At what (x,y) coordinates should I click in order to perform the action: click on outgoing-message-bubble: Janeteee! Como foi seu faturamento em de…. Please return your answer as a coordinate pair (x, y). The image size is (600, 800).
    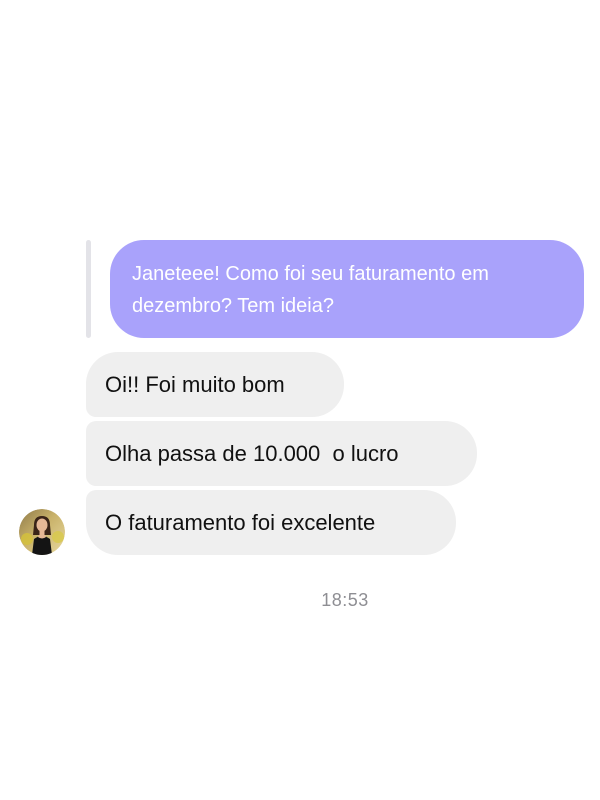
    Looking at the image, I should click on (347, 289).